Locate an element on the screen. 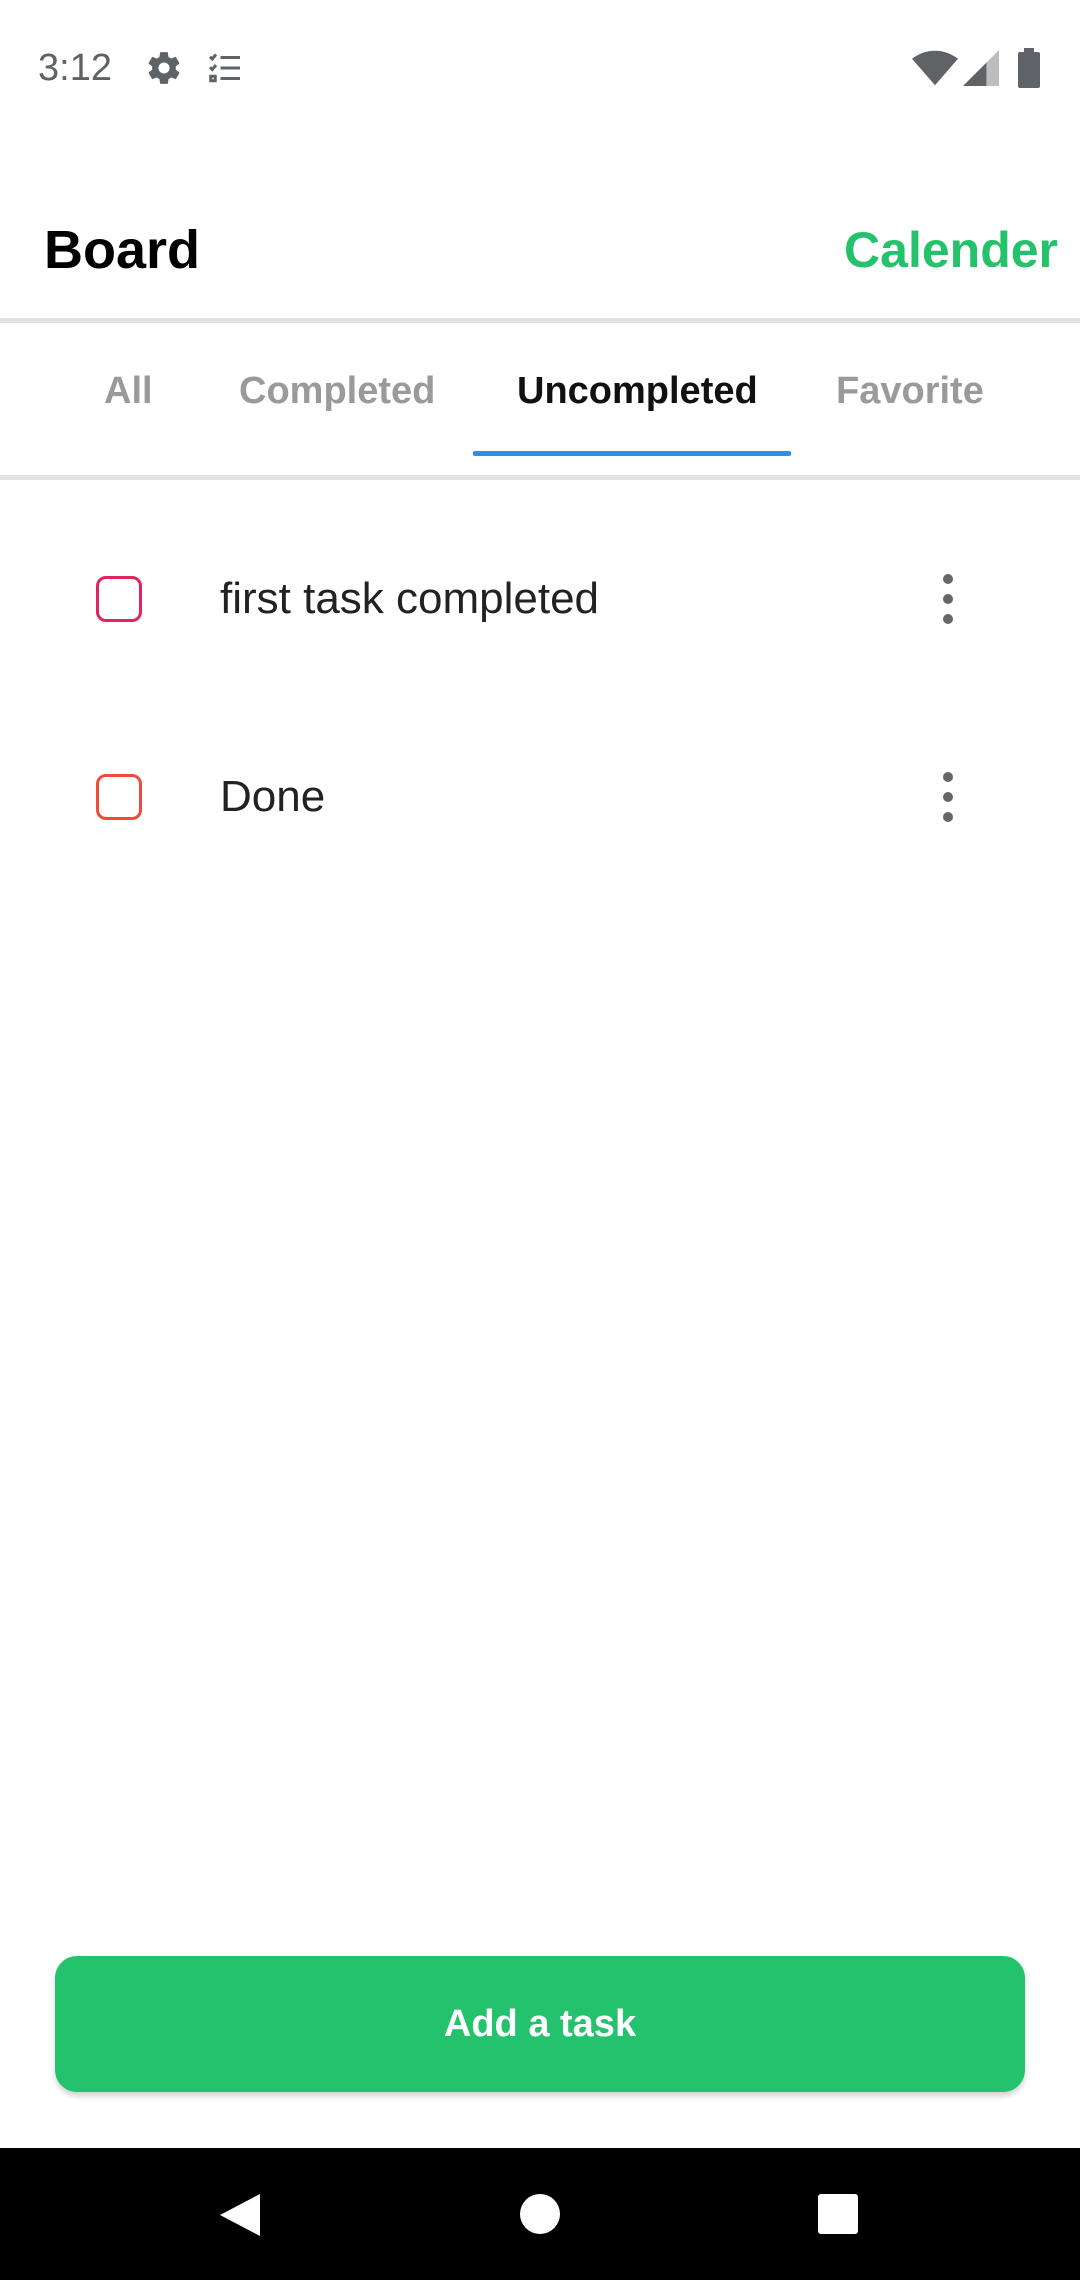  app-header: Board Calender is located at coordinates (540, 260).